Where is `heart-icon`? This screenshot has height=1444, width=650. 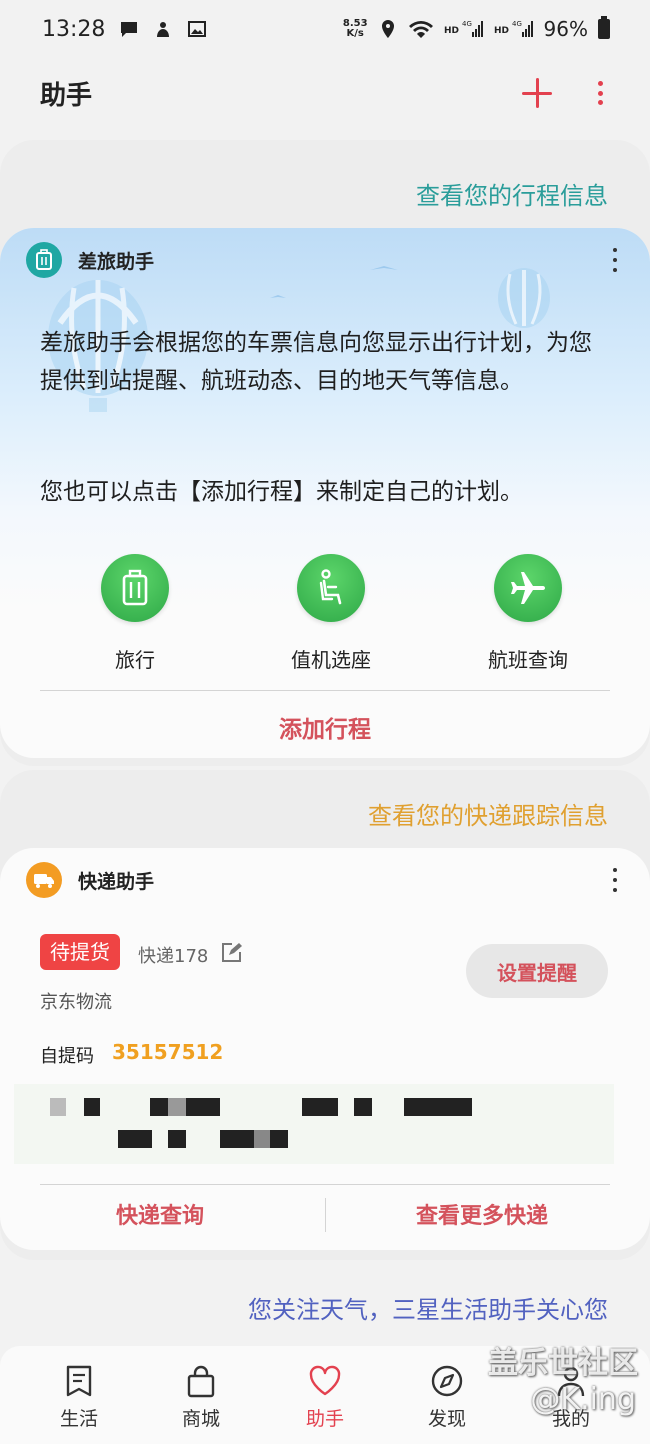
heart-icon is located at coordinates (325, 1380).